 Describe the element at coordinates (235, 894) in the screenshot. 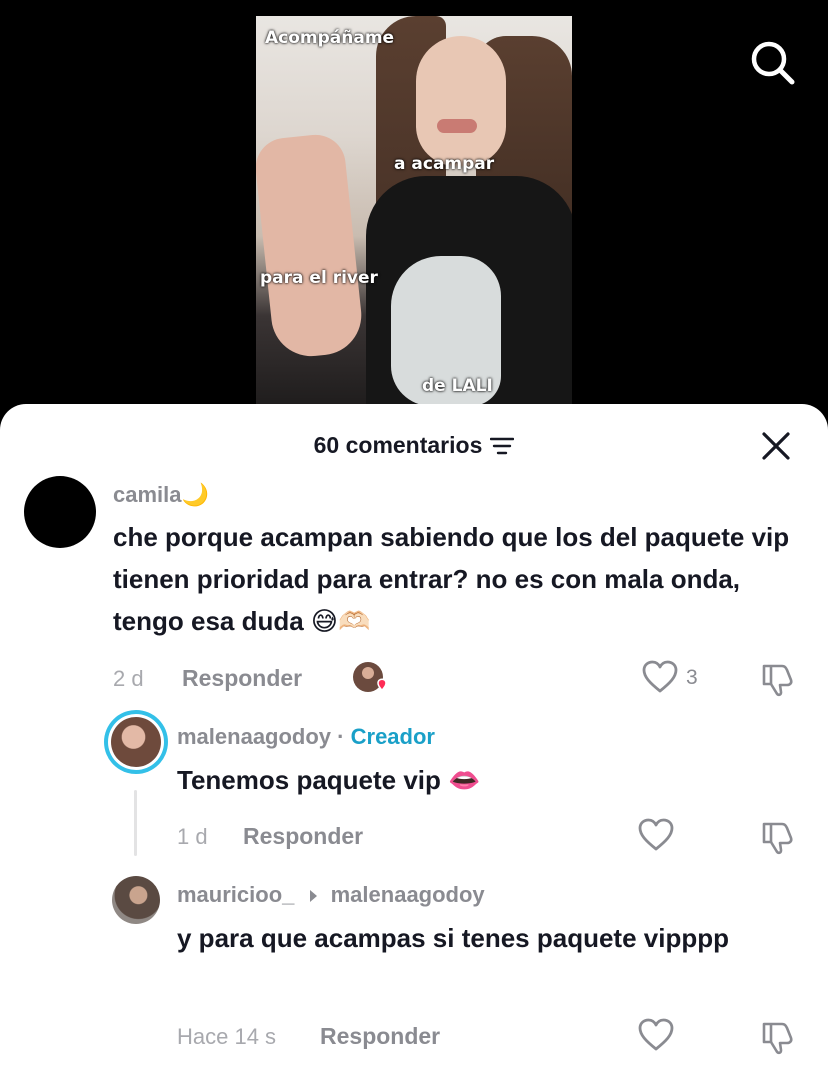

I see `comment-username: mauricioo_` at that location.